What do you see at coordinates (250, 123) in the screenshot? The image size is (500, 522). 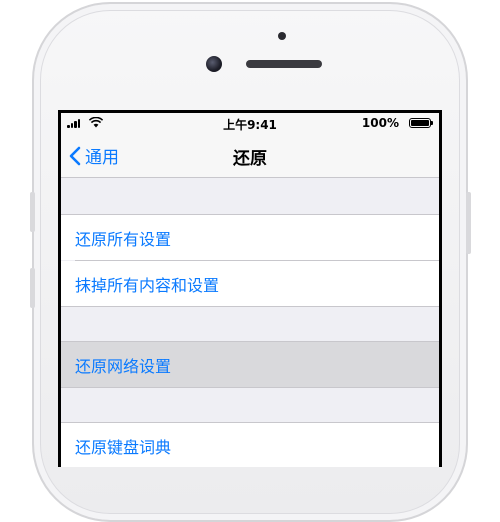 I see `status-bar: 上午9:41 100%` at bounding box center [250, 123].